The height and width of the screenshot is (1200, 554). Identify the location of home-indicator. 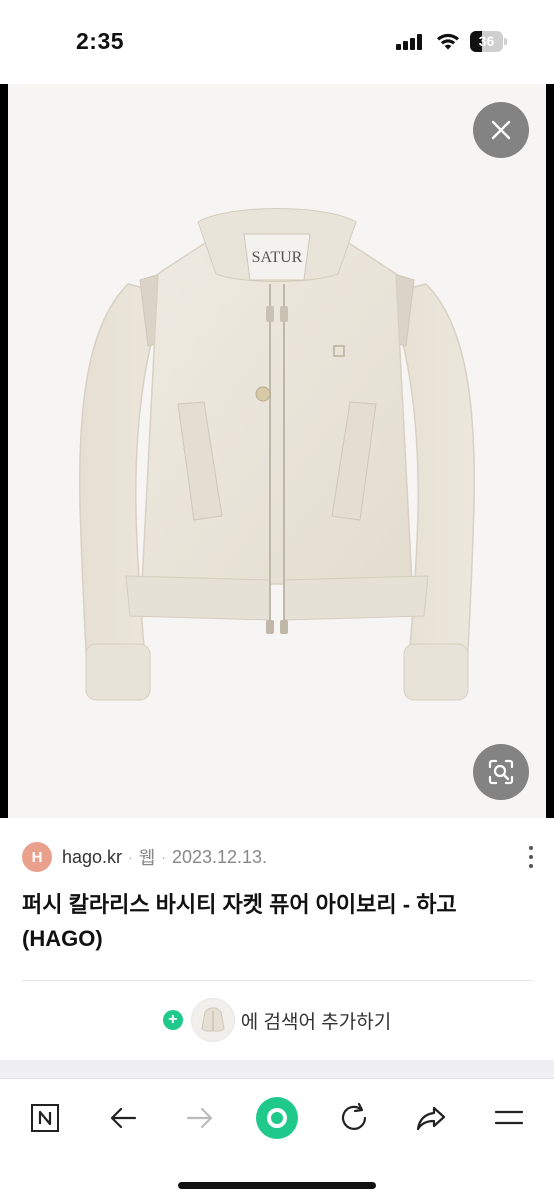
(277, 1185).